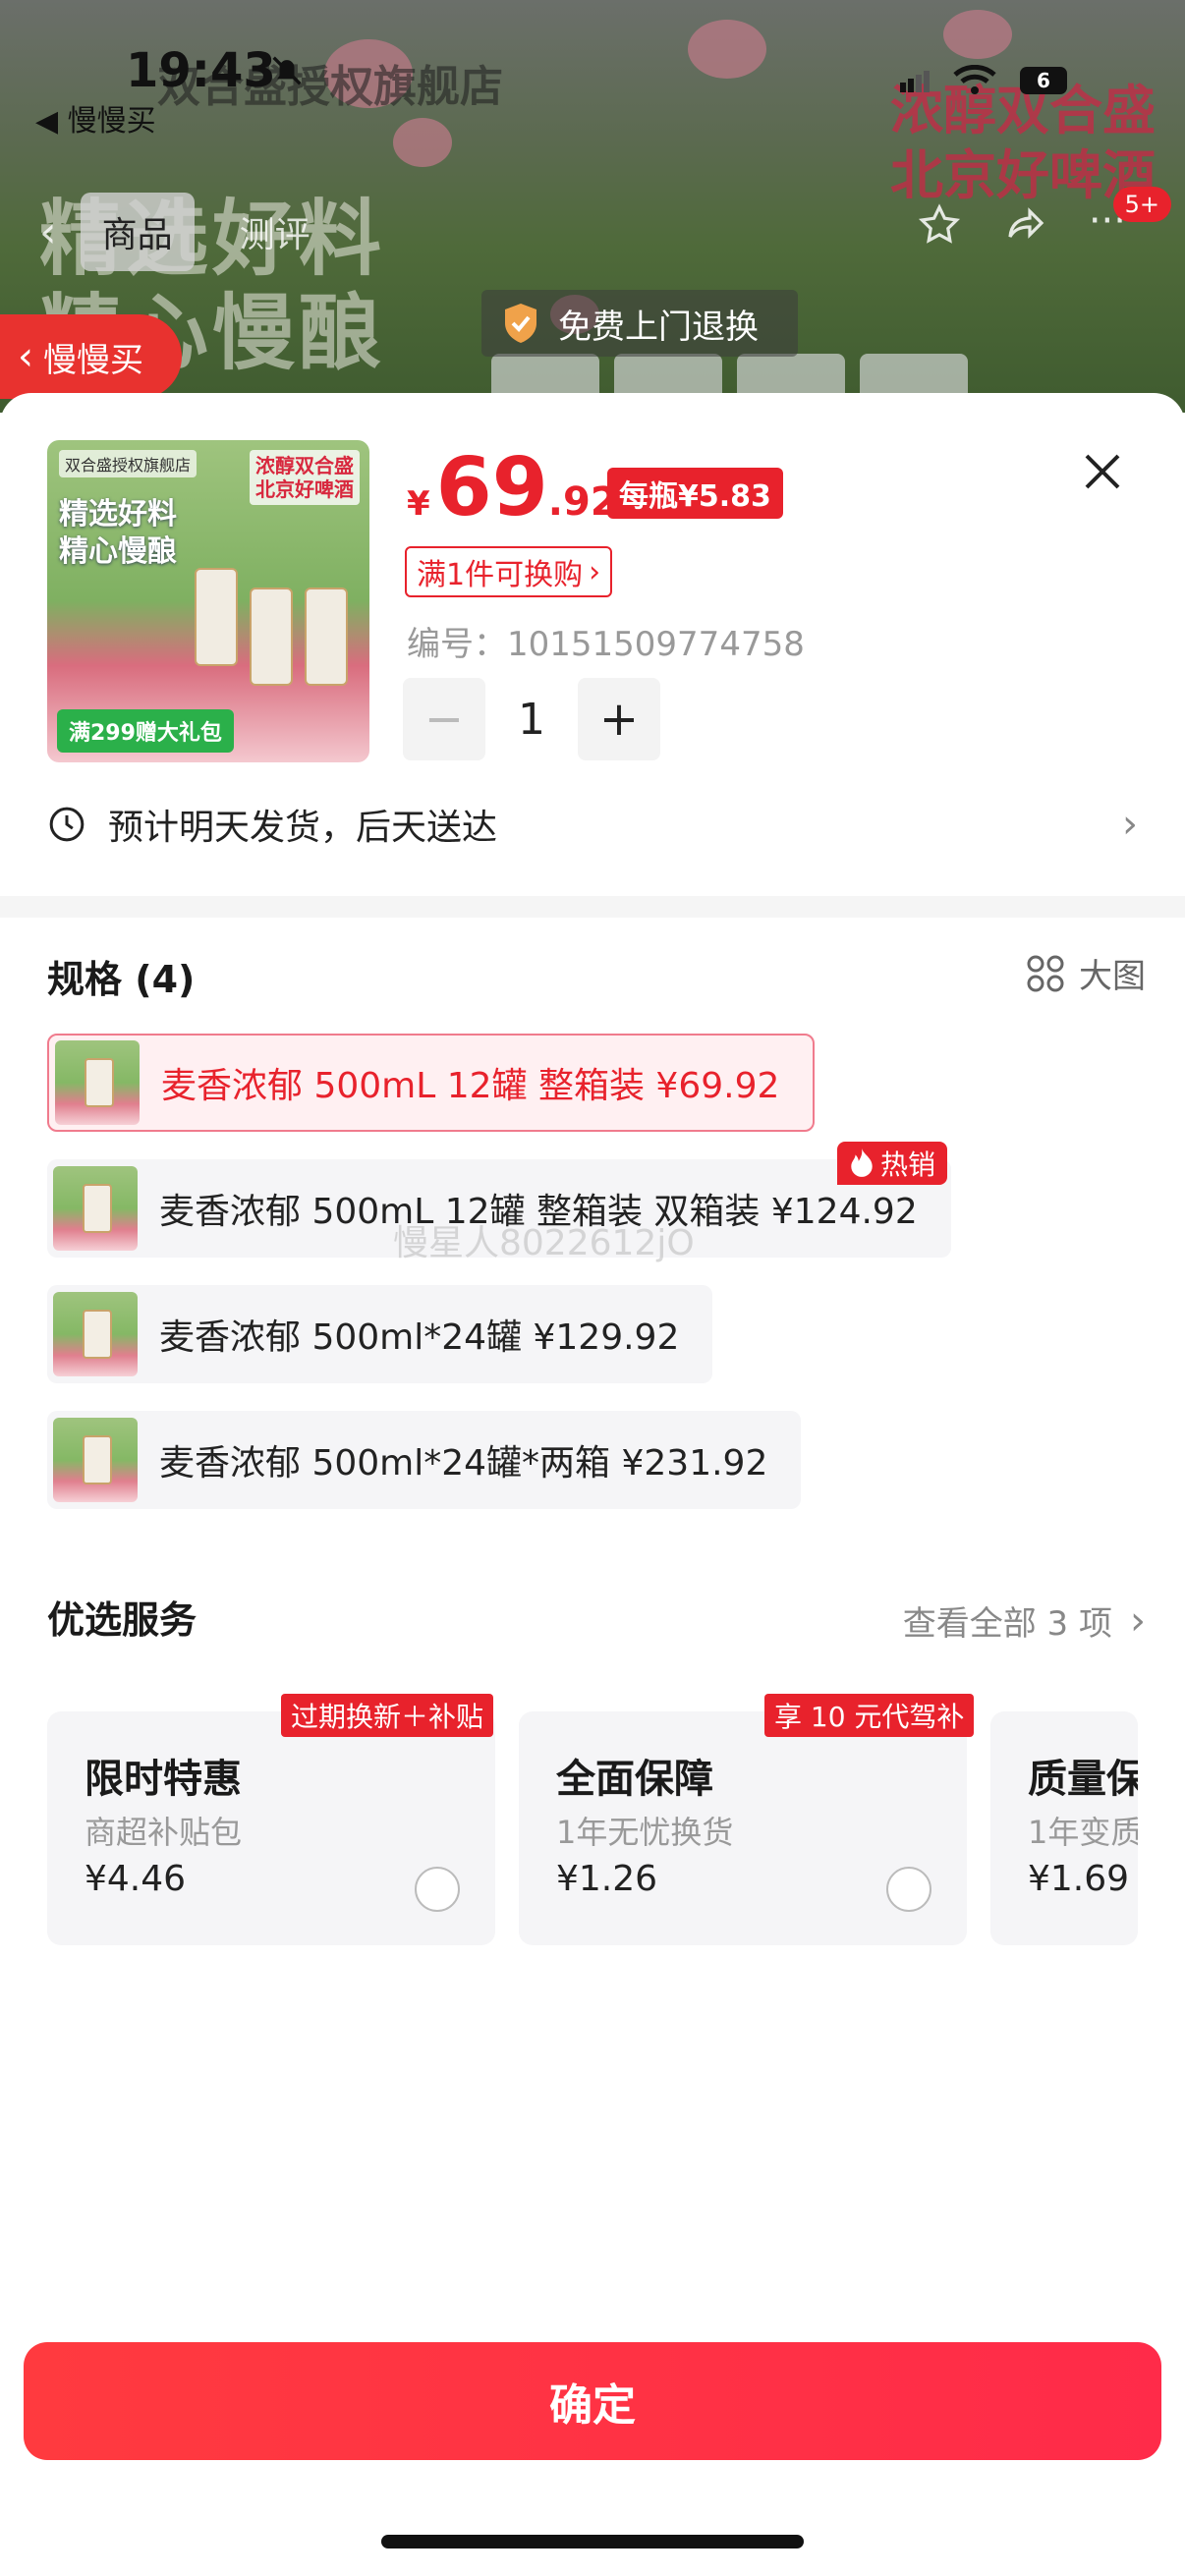 The image size is (1185, 2576). Describe the element at coordinates (695, 493) in the screenshot. I see `per-bottle-badge: 每瓶¥5.83` at that location.